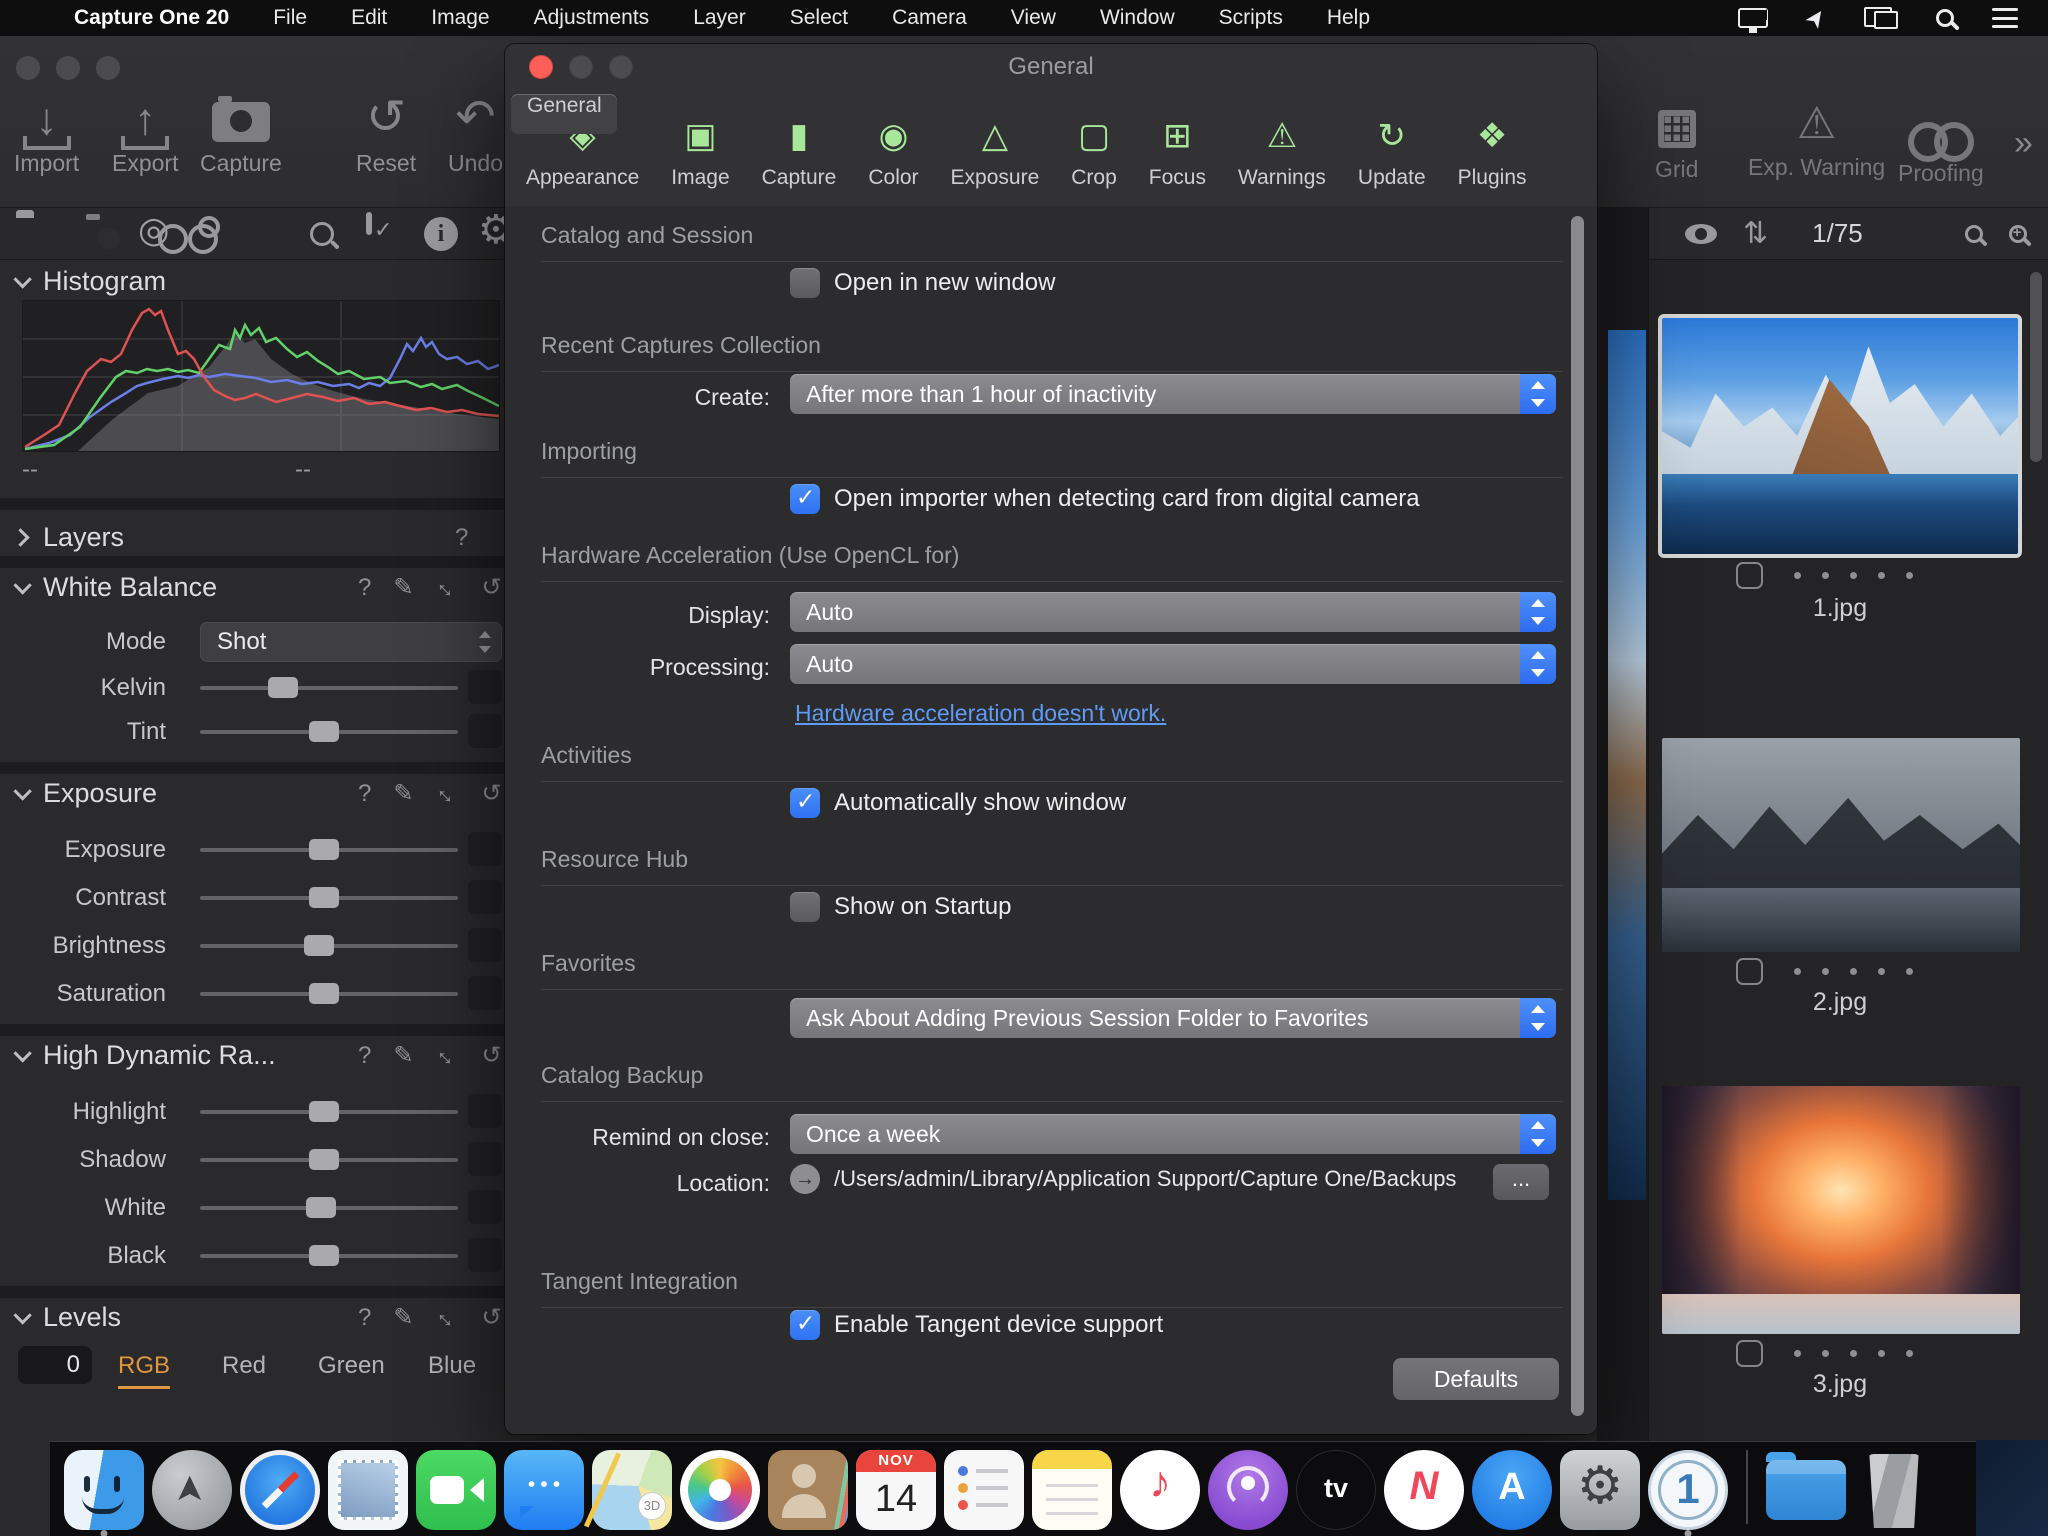 This screenshot has width=2048, height=1536. Describe the element at coordinates (805, 283) in the screenshot. I see `open-new-window-checkbox` at that location.